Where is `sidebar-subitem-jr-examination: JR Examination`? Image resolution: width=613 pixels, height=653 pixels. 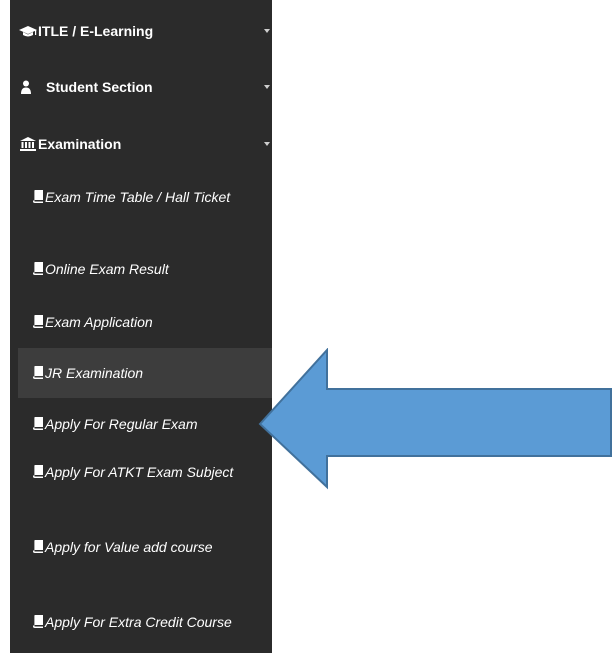
sidebar-subitem-jr-examination: JR Examination is located at coordinates (145, 373).